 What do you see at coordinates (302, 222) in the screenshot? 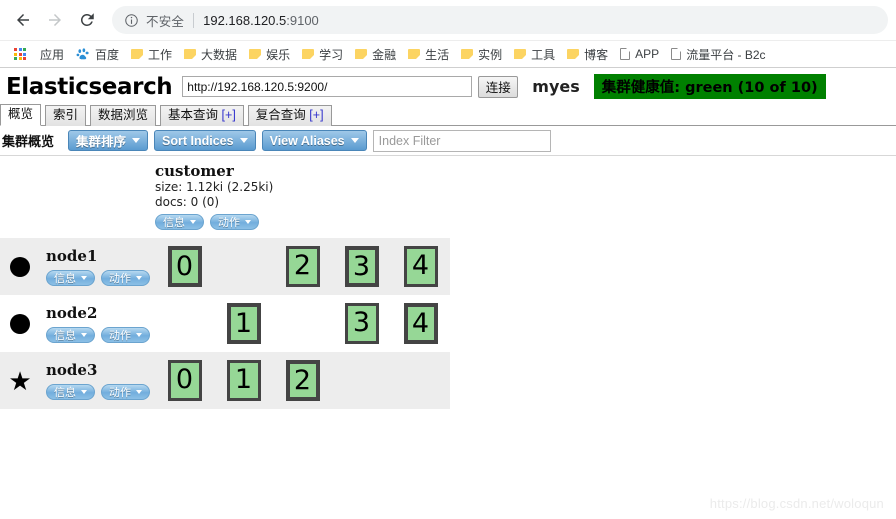
I see `index-actions: 信息 动作` at bounding box center [302, 222].